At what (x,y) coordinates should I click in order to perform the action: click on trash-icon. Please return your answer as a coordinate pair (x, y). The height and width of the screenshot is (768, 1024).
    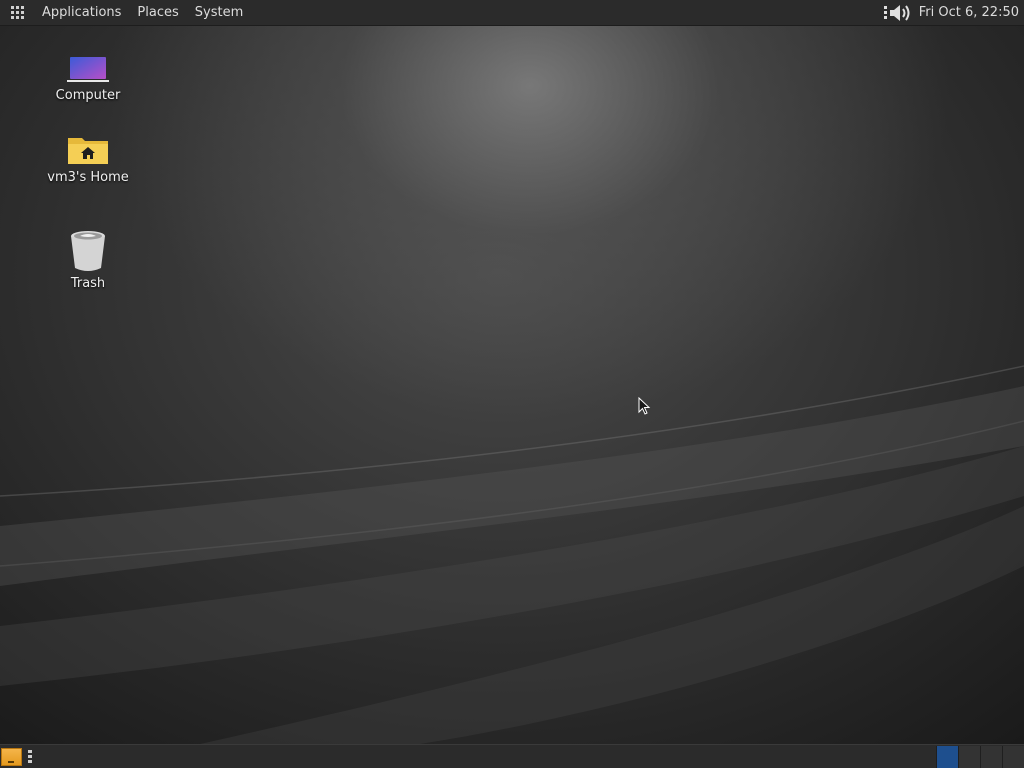
    Looking at the image, I should click on (88, 251).